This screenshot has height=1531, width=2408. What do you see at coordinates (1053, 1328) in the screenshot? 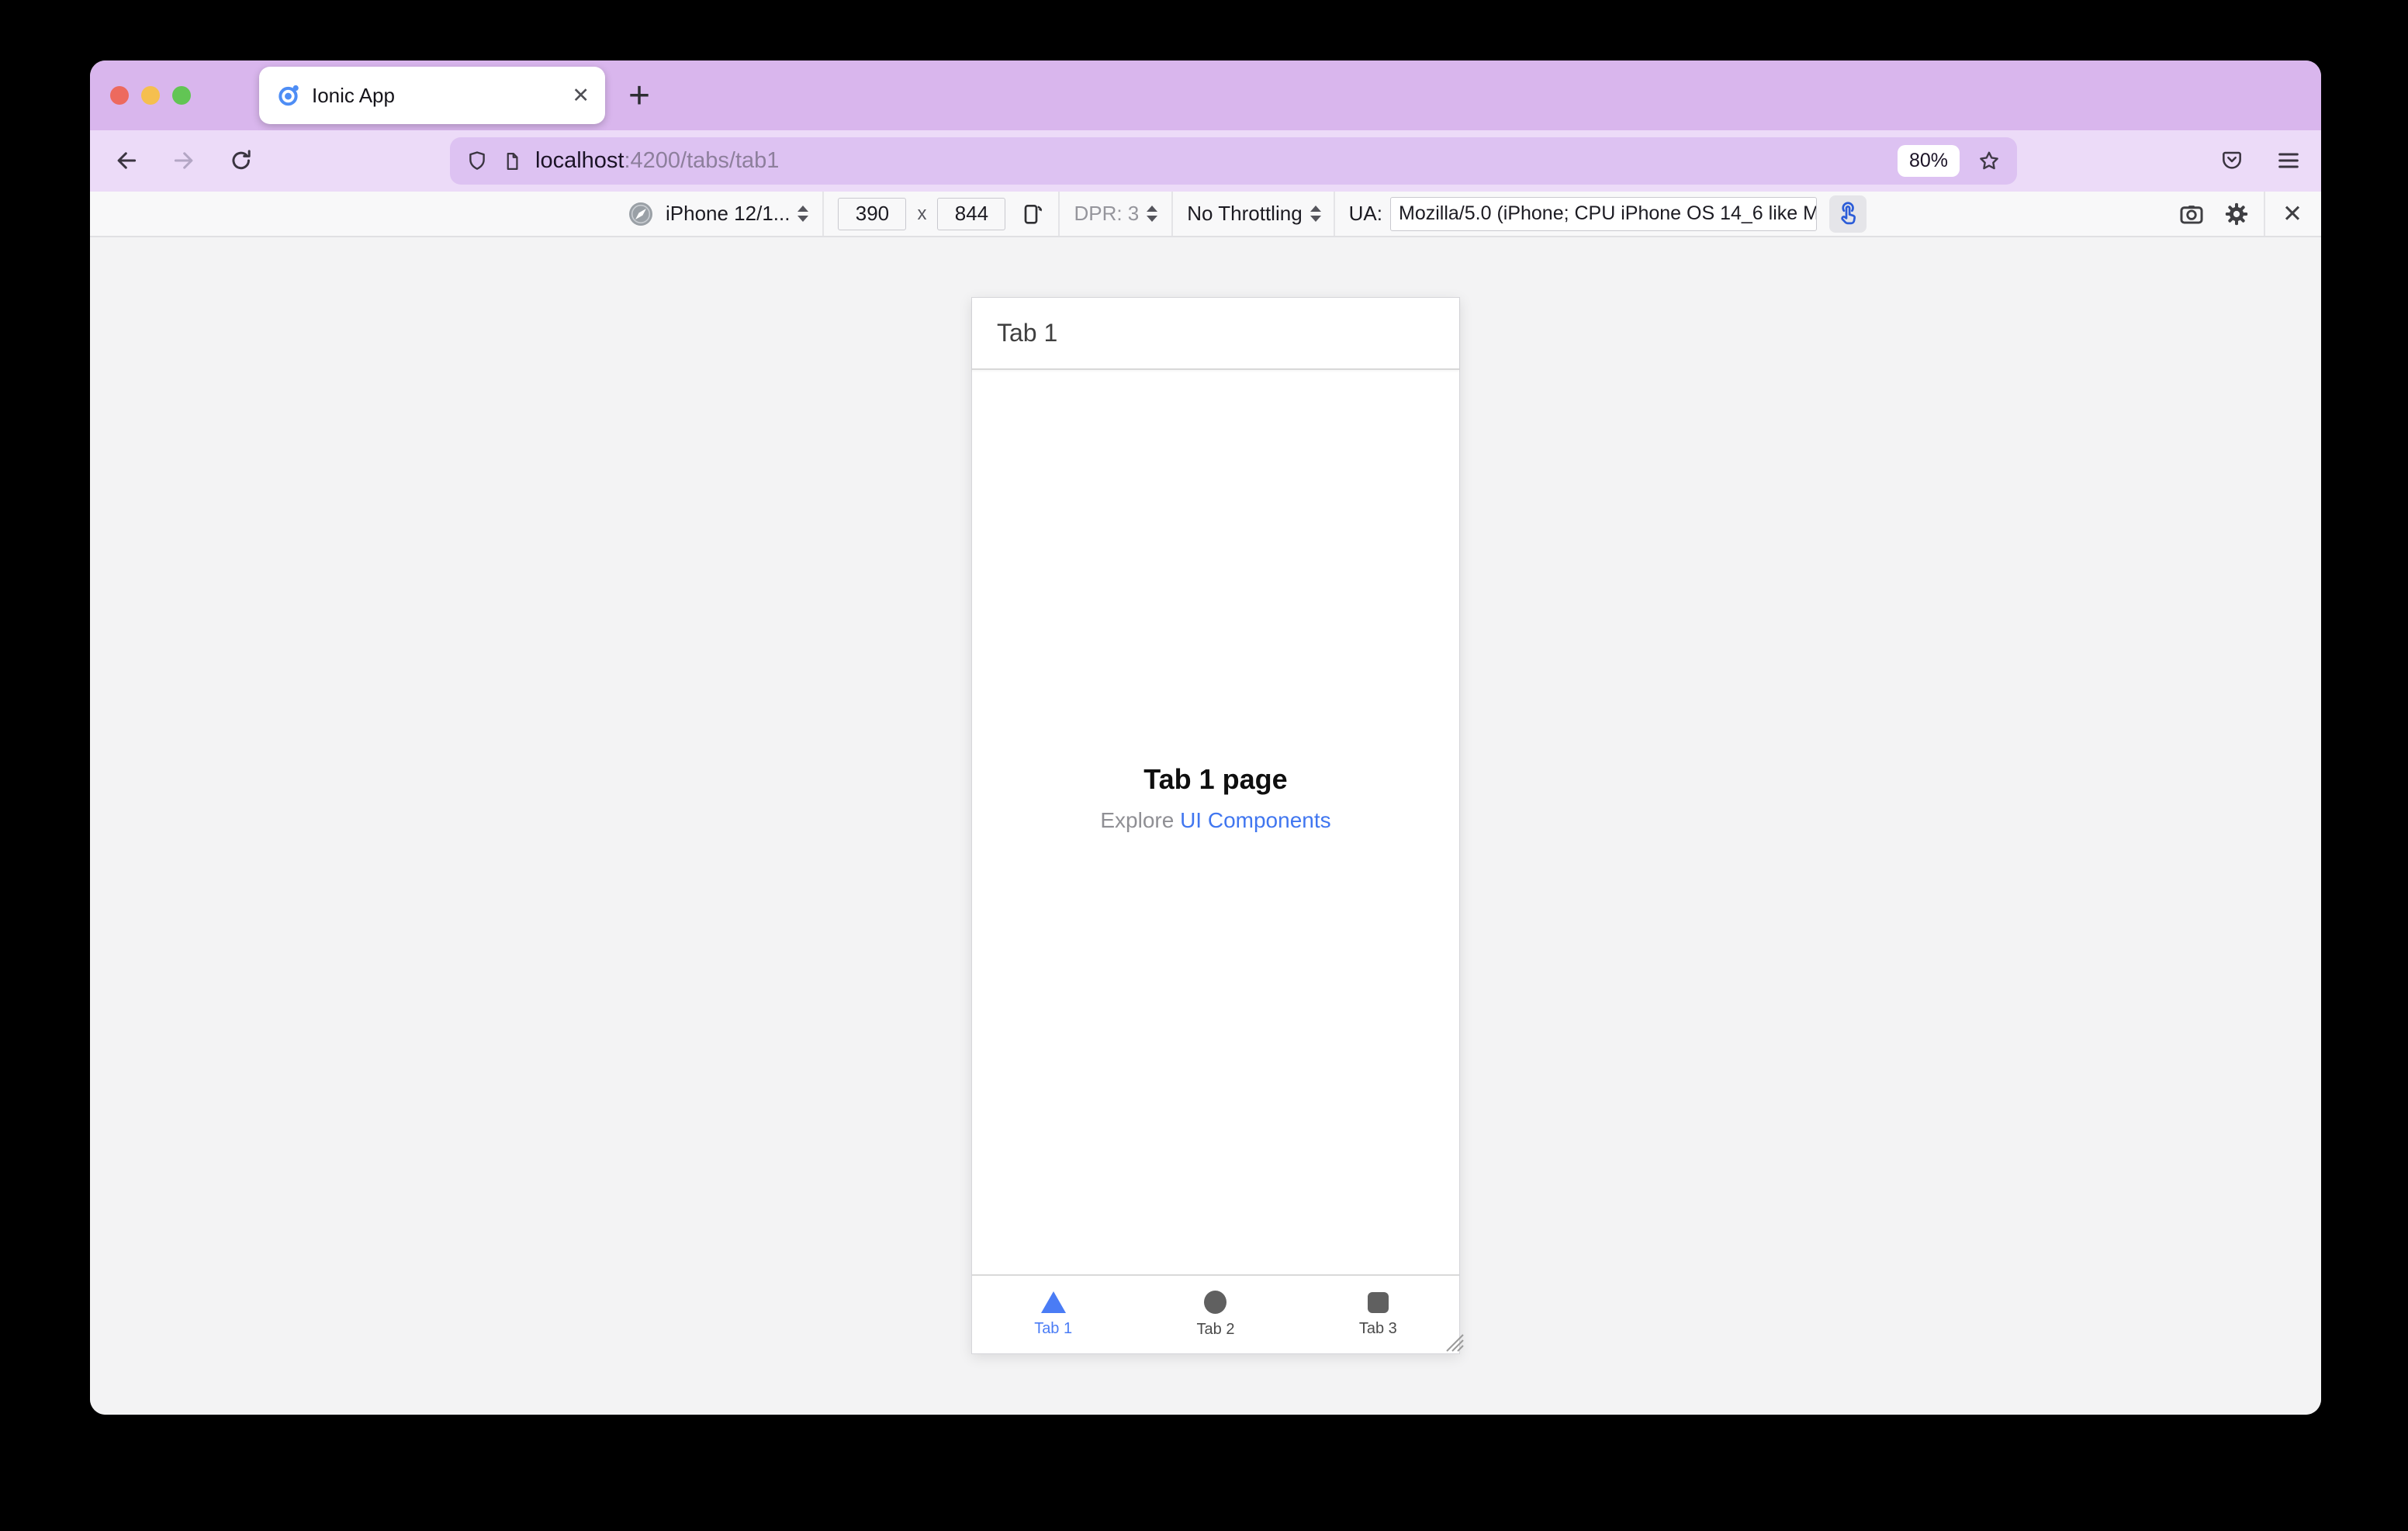
I see `tab-label: Tab 1` at bounding box center [1053, 1328].